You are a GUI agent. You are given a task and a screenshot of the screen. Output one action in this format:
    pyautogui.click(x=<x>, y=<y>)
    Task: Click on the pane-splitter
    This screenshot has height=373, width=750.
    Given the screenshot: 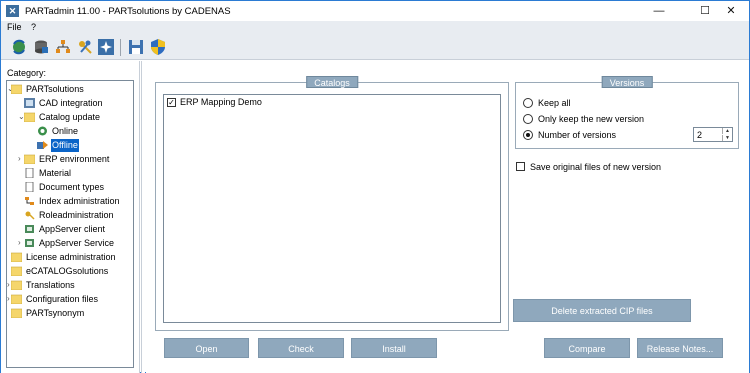 What is the action you would take?
    pyautogui.click(x=143, y=217)
    